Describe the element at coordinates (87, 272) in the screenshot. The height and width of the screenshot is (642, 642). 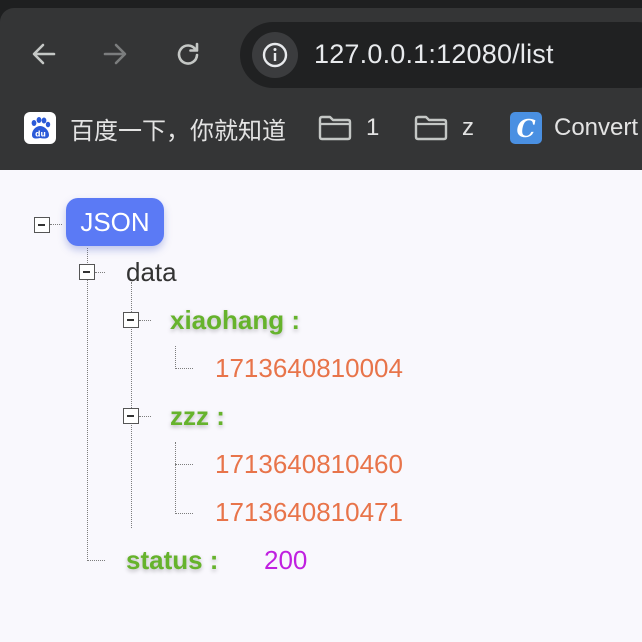
I see `collapse-data-toggle` at that location.